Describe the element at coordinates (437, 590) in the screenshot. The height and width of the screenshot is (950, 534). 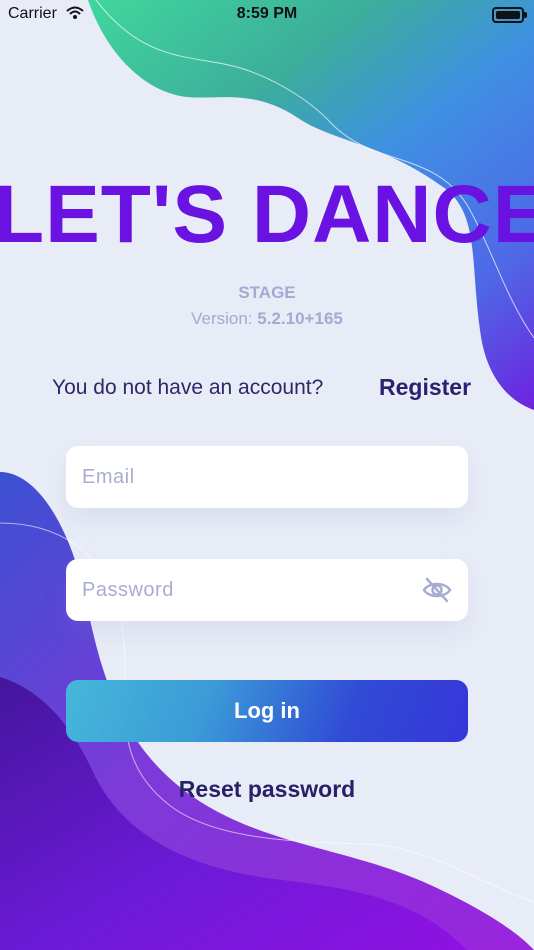
I see `eye-off-icon` at that location.